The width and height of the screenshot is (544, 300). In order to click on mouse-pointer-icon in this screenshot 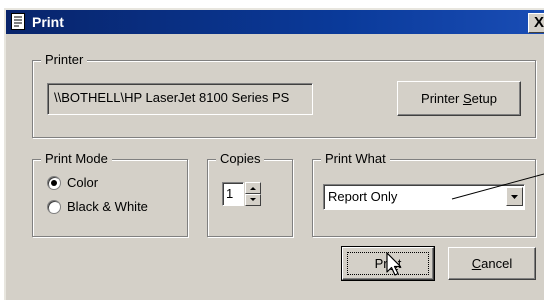, I will do `click(394, 264)`.